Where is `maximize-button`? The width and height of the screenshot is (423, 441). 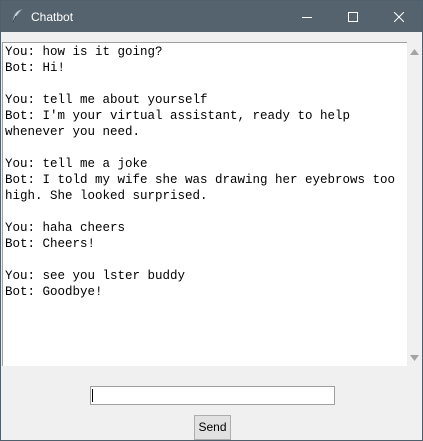
maximize-button is located at coordinates (353, 16).